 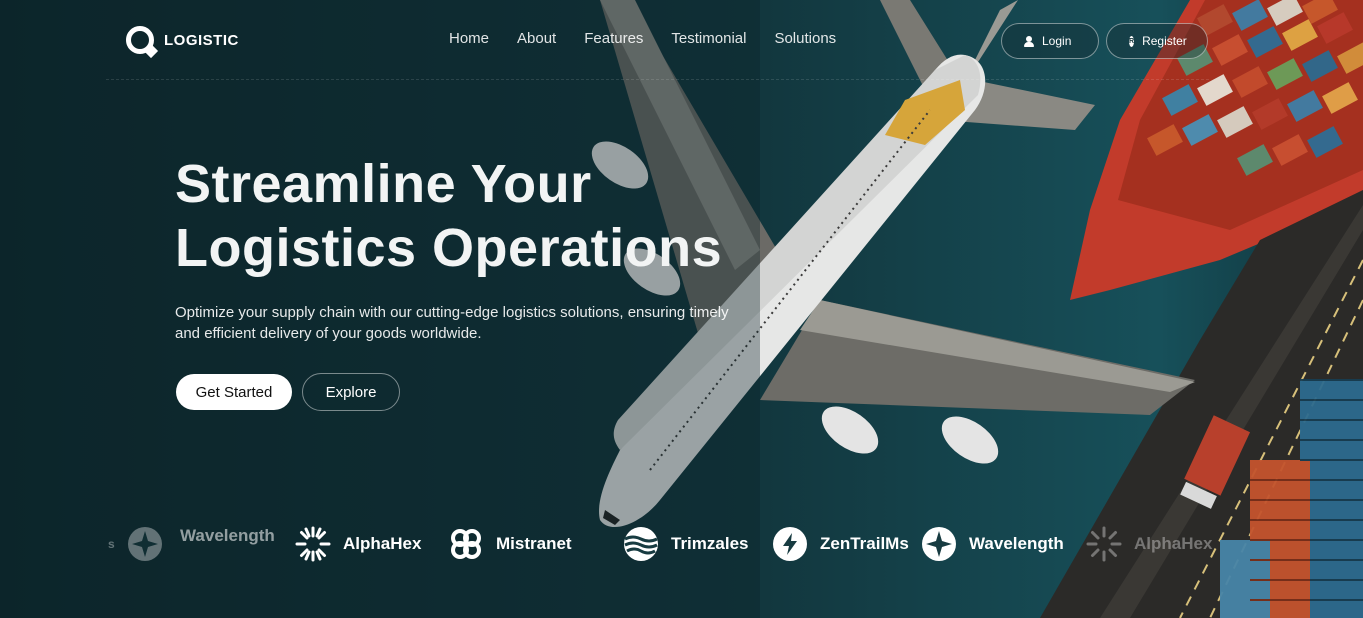 What do you see at coordinates (140, 40) in the screenshot?
I see `logo-icon` at bounding box center [140, 40].